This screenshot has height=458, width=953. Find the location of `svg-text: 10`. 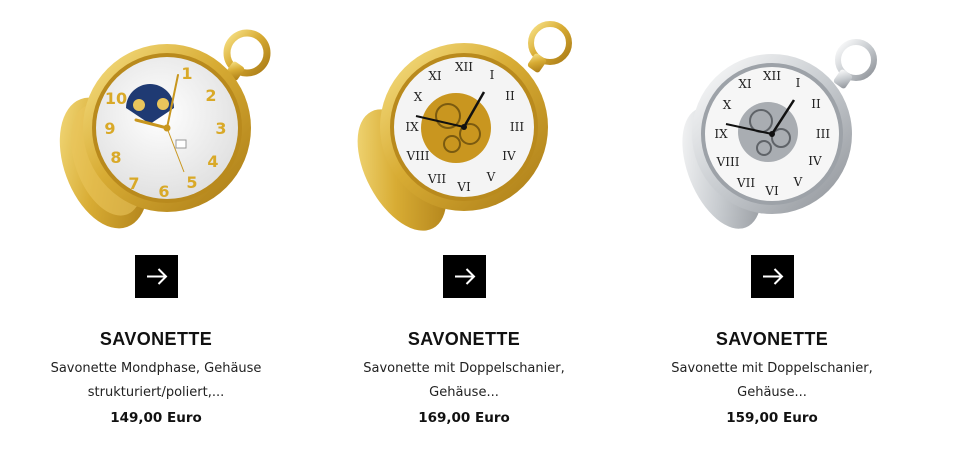

svg-text: 10 is located at coordinates (116, 98).